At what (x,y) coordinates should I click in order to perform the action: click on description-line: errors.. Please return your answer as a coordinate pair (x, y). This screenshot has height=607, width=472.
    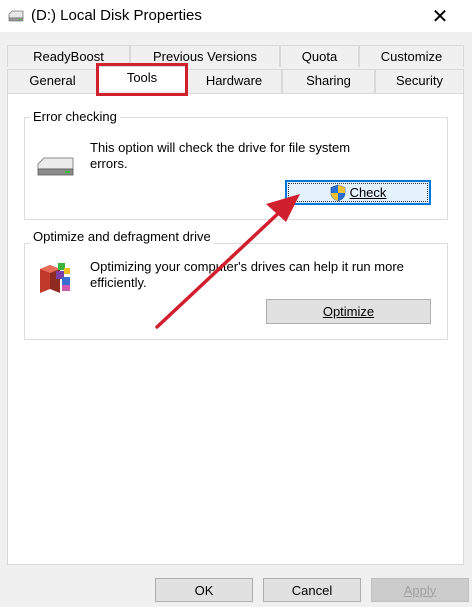
    Looking at the image, I should click on (109, 163).